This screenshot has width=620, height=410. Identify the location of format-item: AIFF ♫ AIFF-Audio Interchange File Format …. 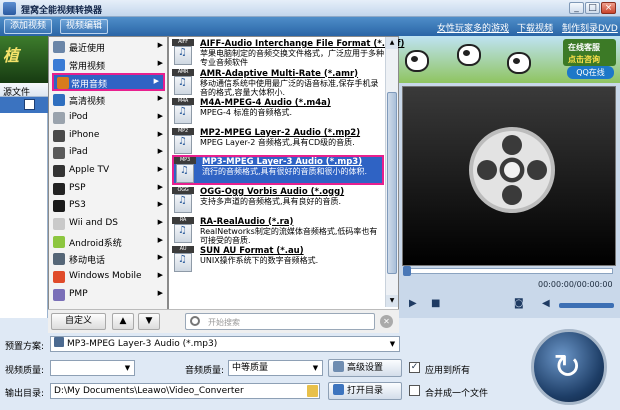
(286, 52).